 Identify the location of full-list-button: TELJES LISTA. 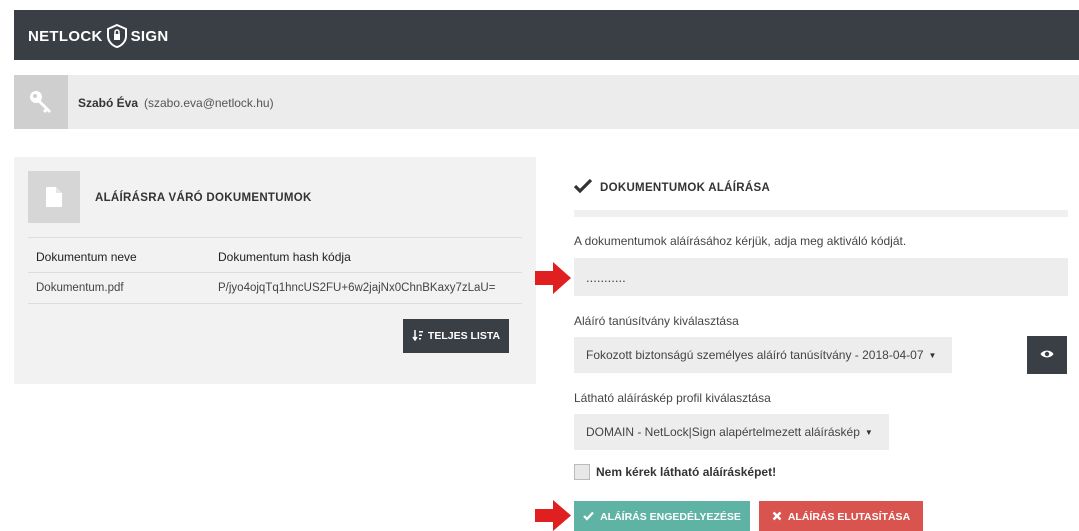
(456, 336).